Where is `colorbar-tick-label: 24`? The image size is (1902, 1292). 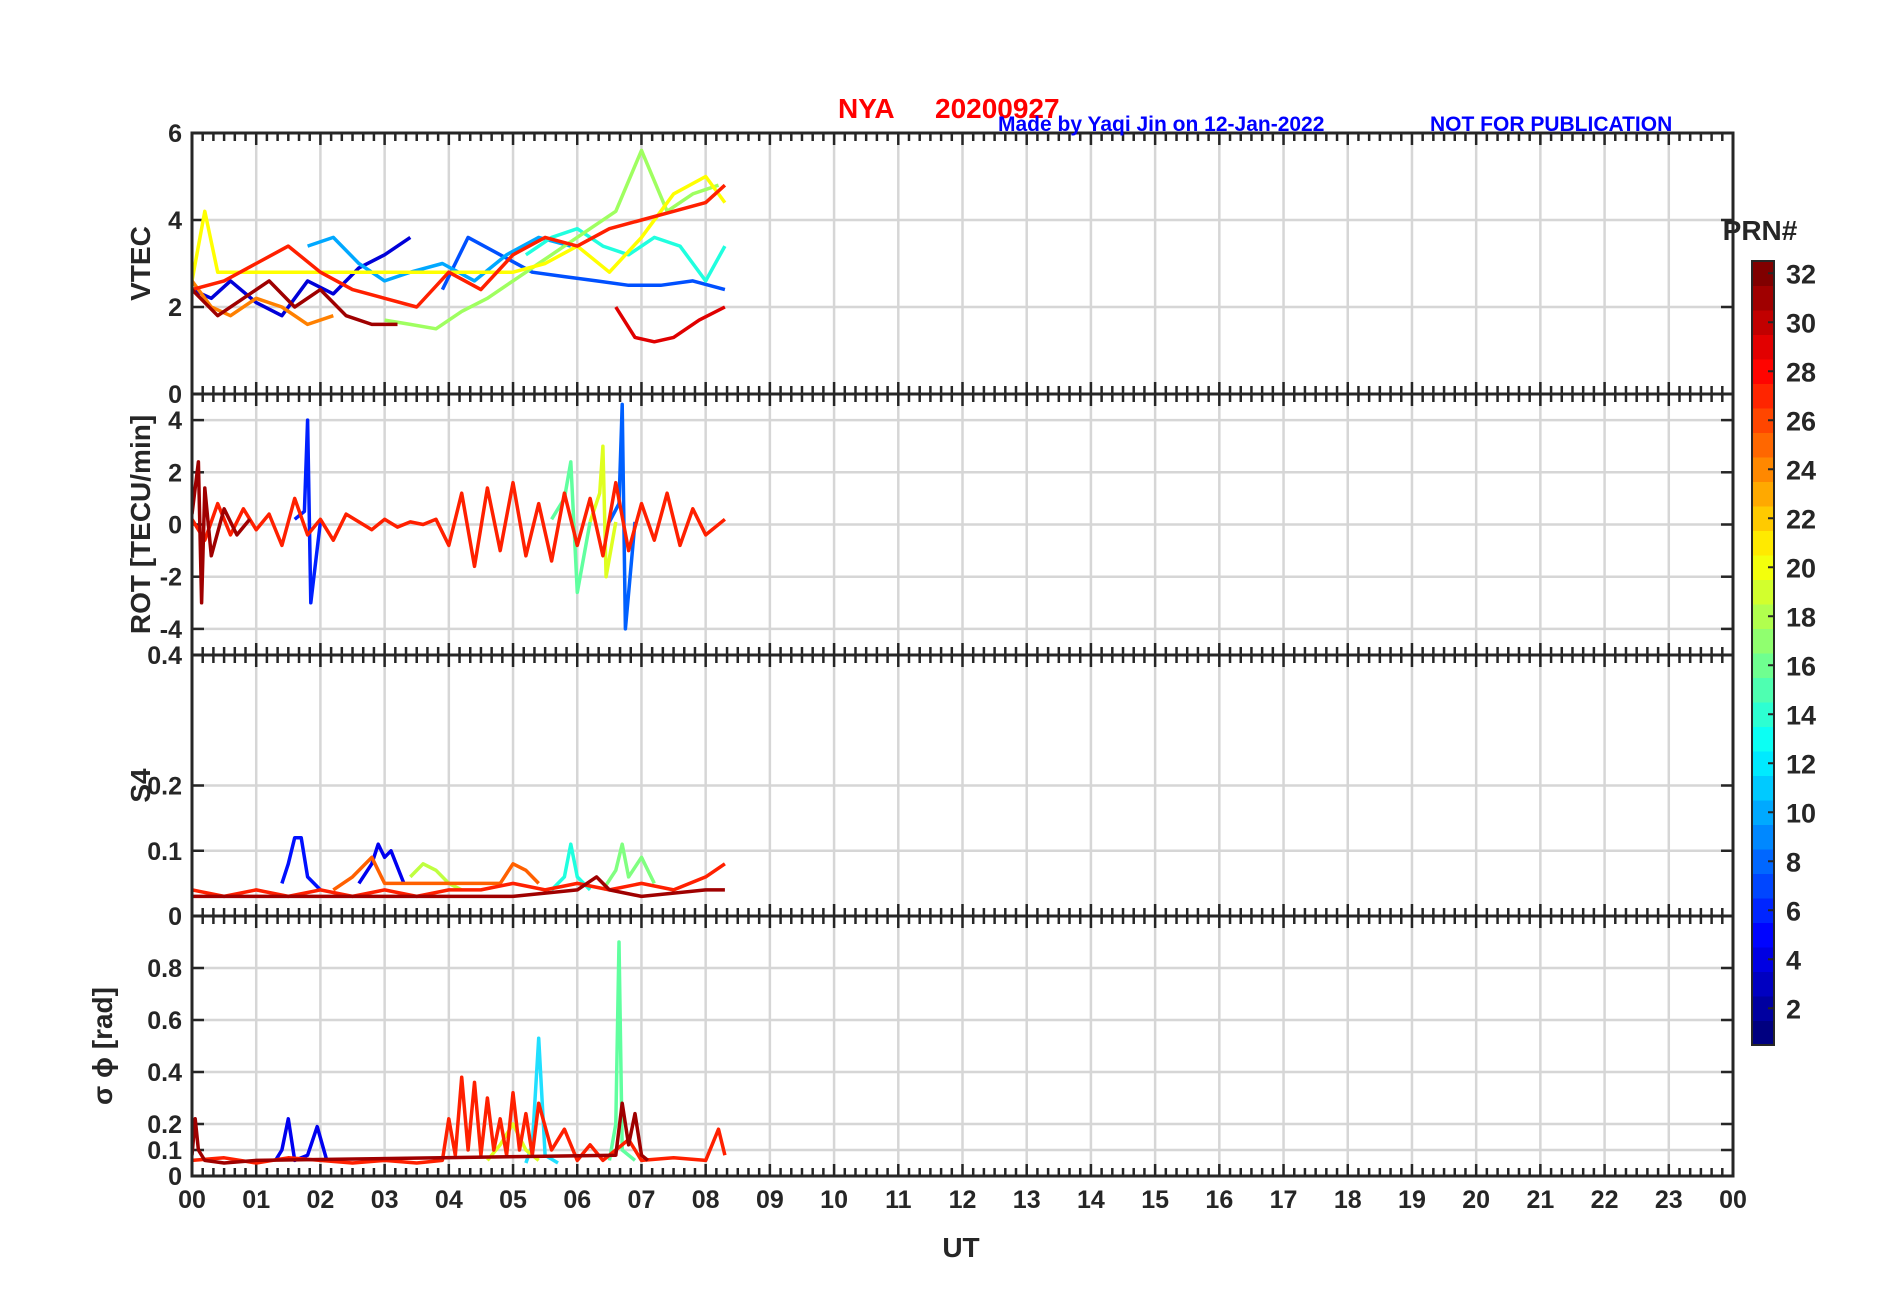 colorbar-tick-label: 24 is located at coordinates (1801, 470).